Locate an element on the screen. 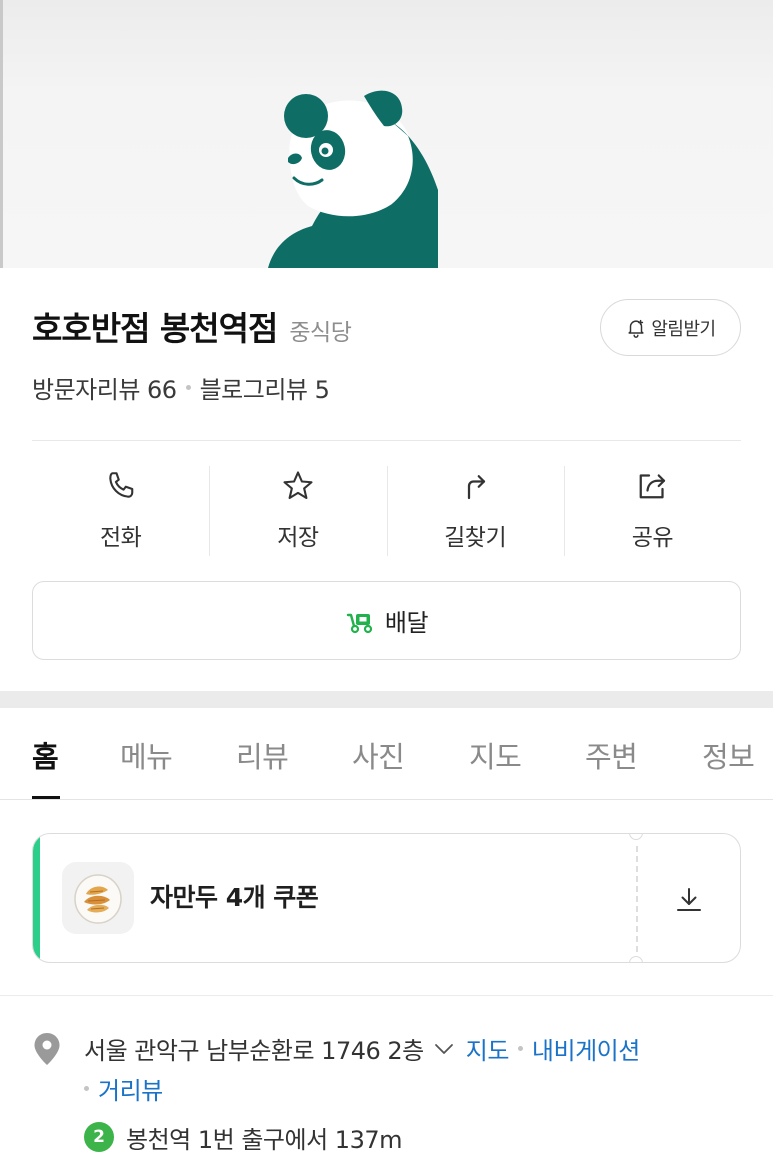 The height and width of the screenshot is (1176, 773). panda-logo-icon is located at coordinates (353, 179).